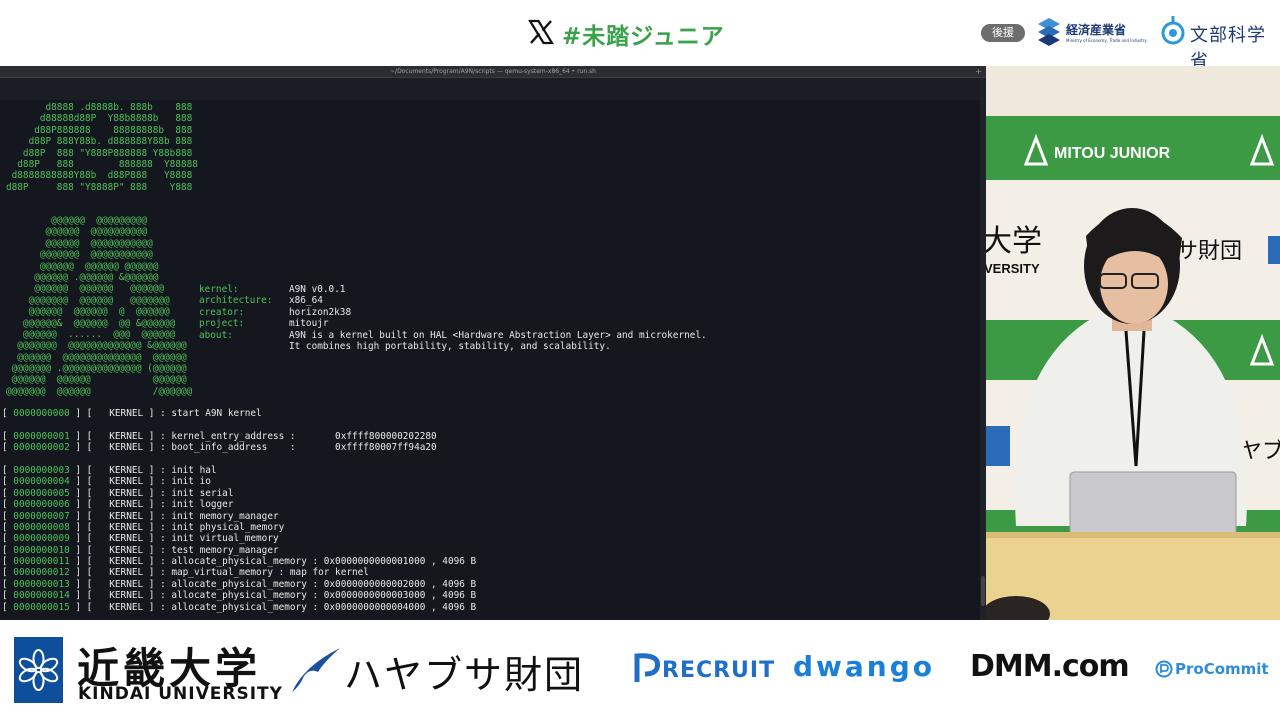 Image resolution: width=1280 pixels, height=720 pixels. What do you see at coordinates (41, 562) in the screenshot?
I see `log-timestamp: 0000000011` at bounding box center [41, 562].